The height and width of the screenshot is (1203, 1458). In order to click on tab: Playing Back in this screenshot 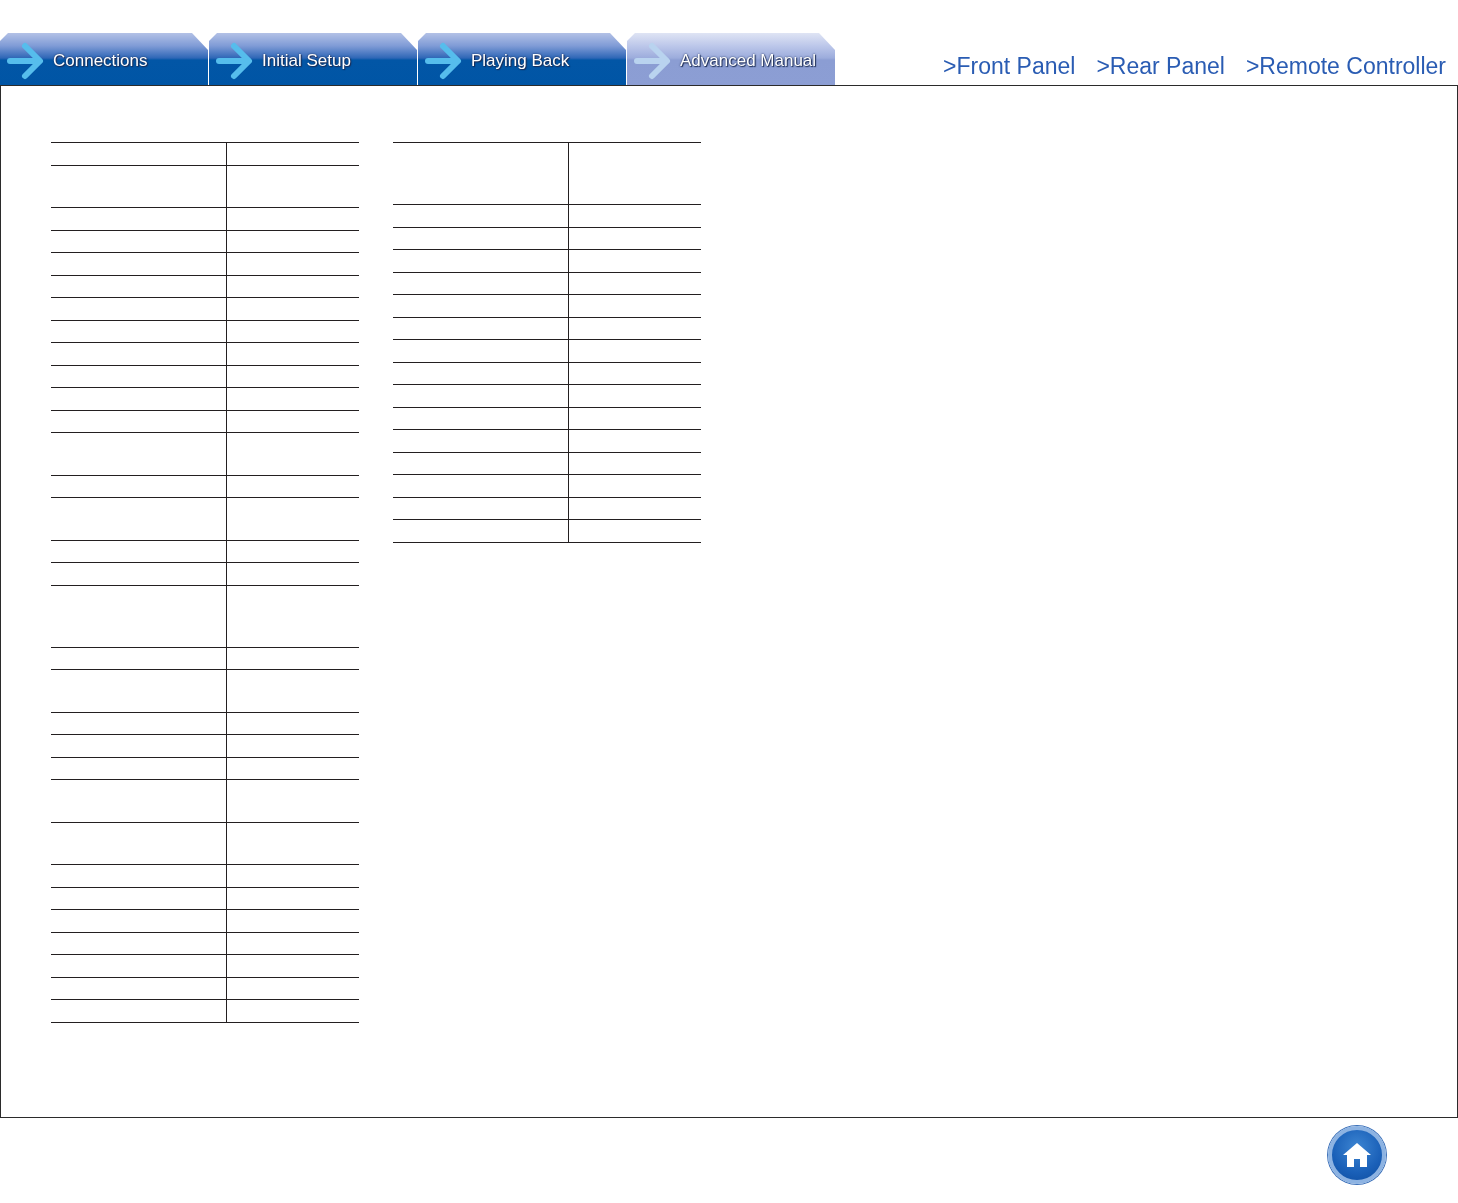, I will do `click(522, 59)`.